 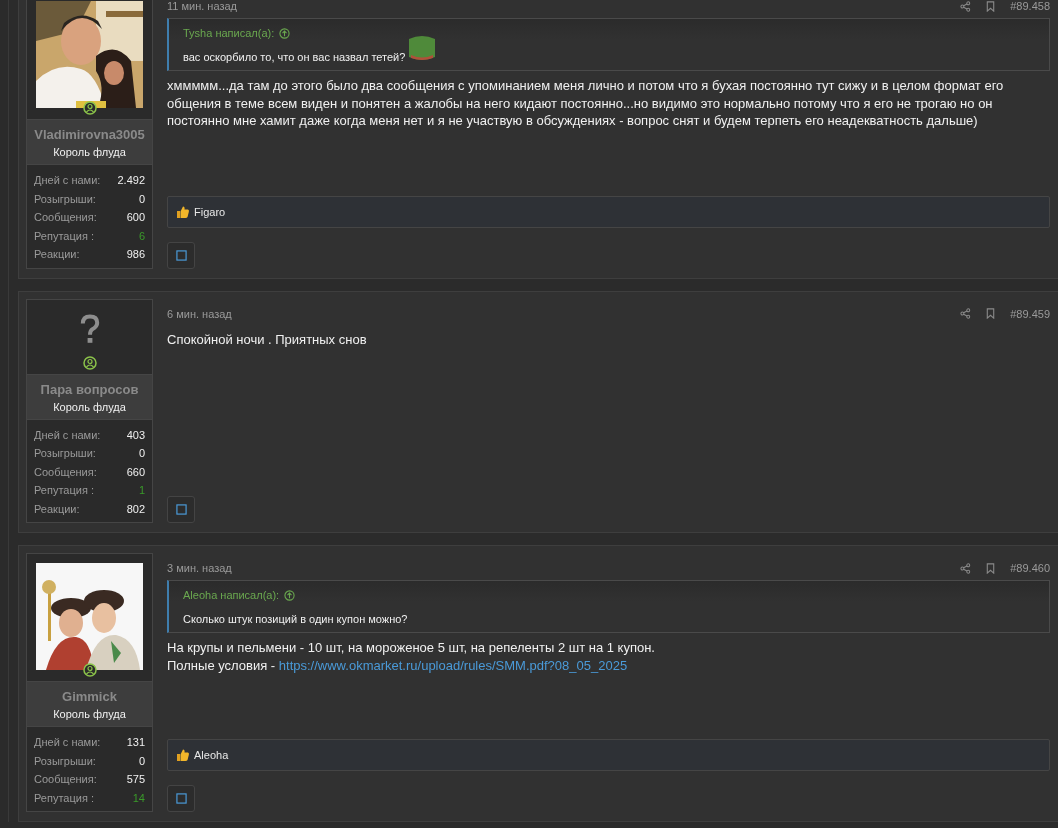 What do you see at coordinates (135, 509) in the screenshot?
I see `stat-value: 802` at bounding box center [135, 509].